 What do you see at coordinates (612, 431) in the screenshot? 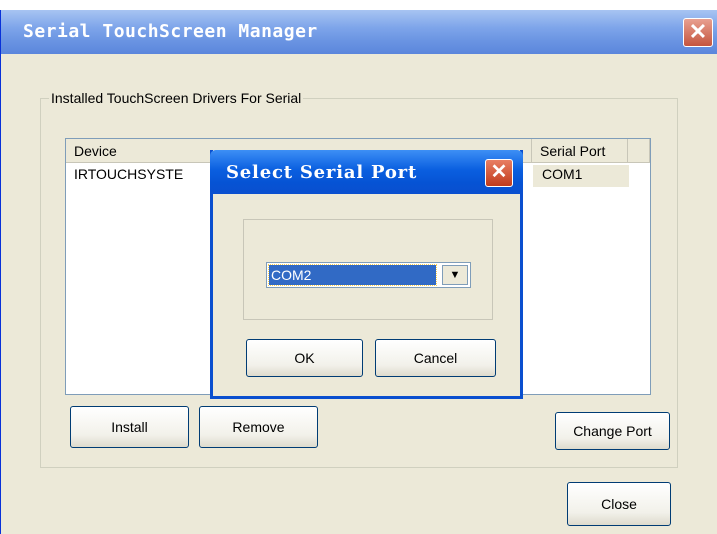
I see `change-port-button: Change Port` at bounding box center [612, 431].